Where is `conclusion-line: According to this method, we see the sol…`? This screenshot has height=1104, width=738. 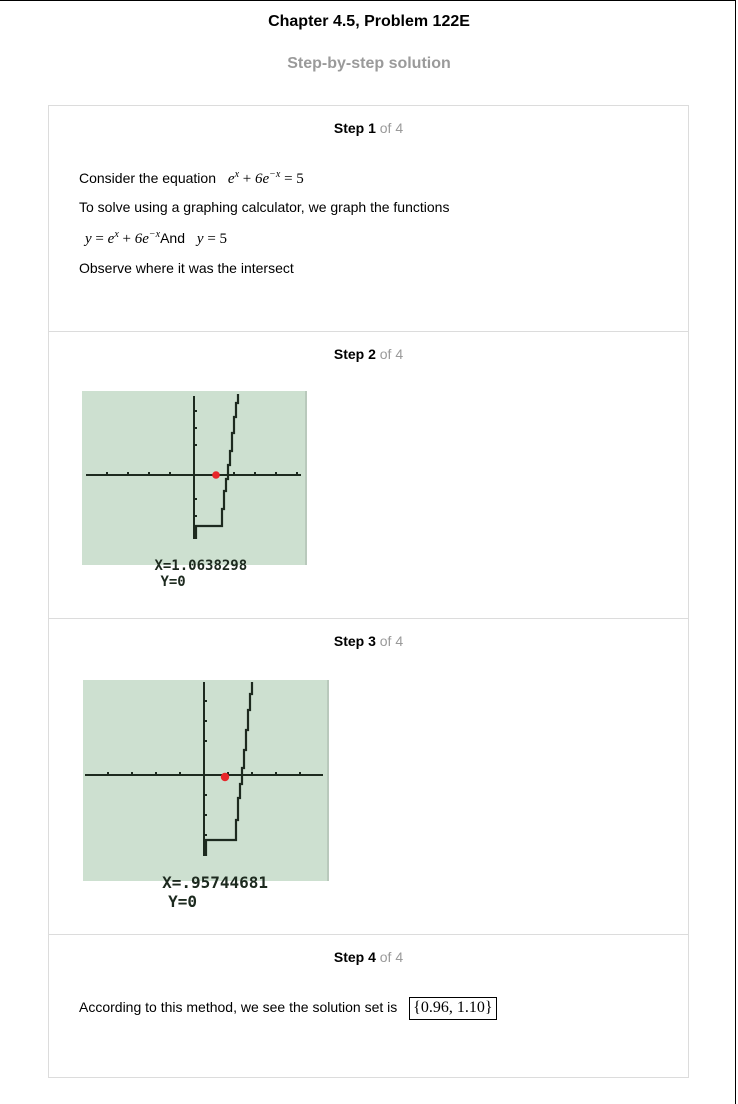 conclusion-line: According to this method, we see the sol… is located at coordinates (288, 1008).